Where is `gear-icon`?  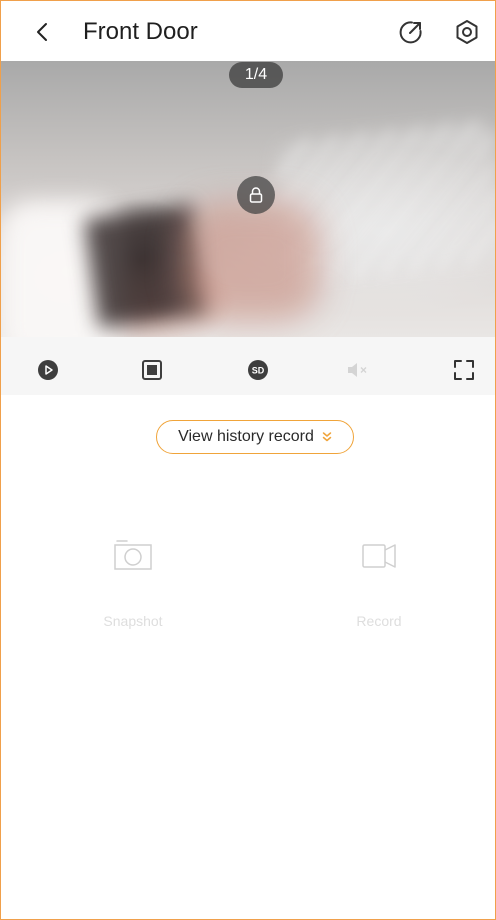
gear-icon is located at coordinates (467, 32).